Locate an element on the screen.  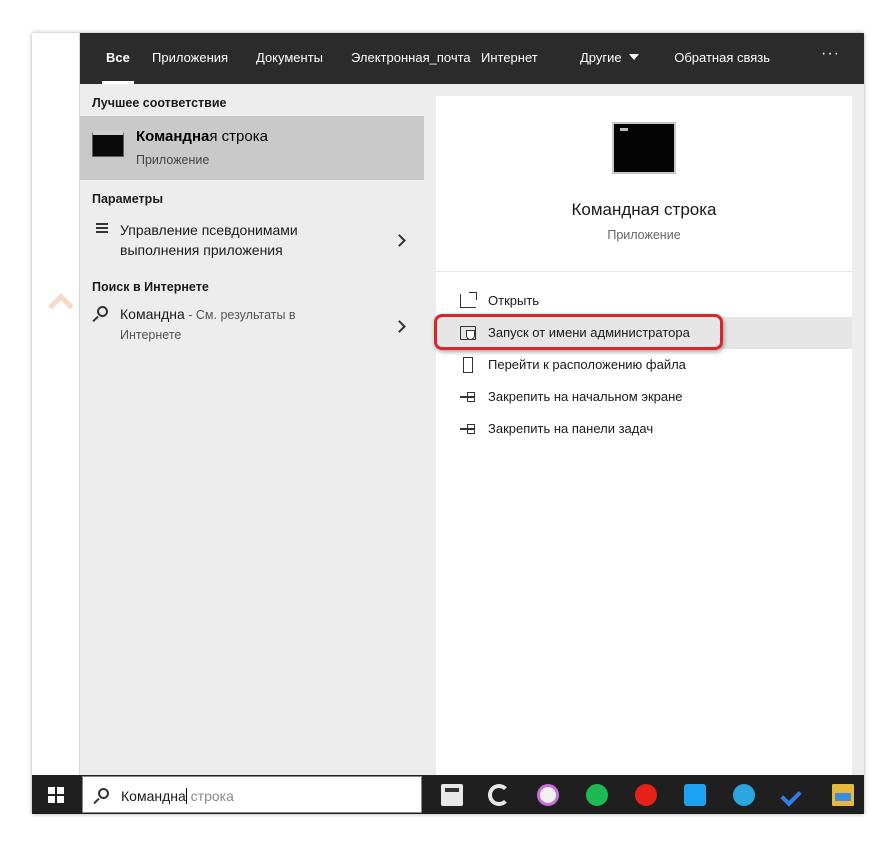
command-prompt-icon is located at coordinates (108, 144).